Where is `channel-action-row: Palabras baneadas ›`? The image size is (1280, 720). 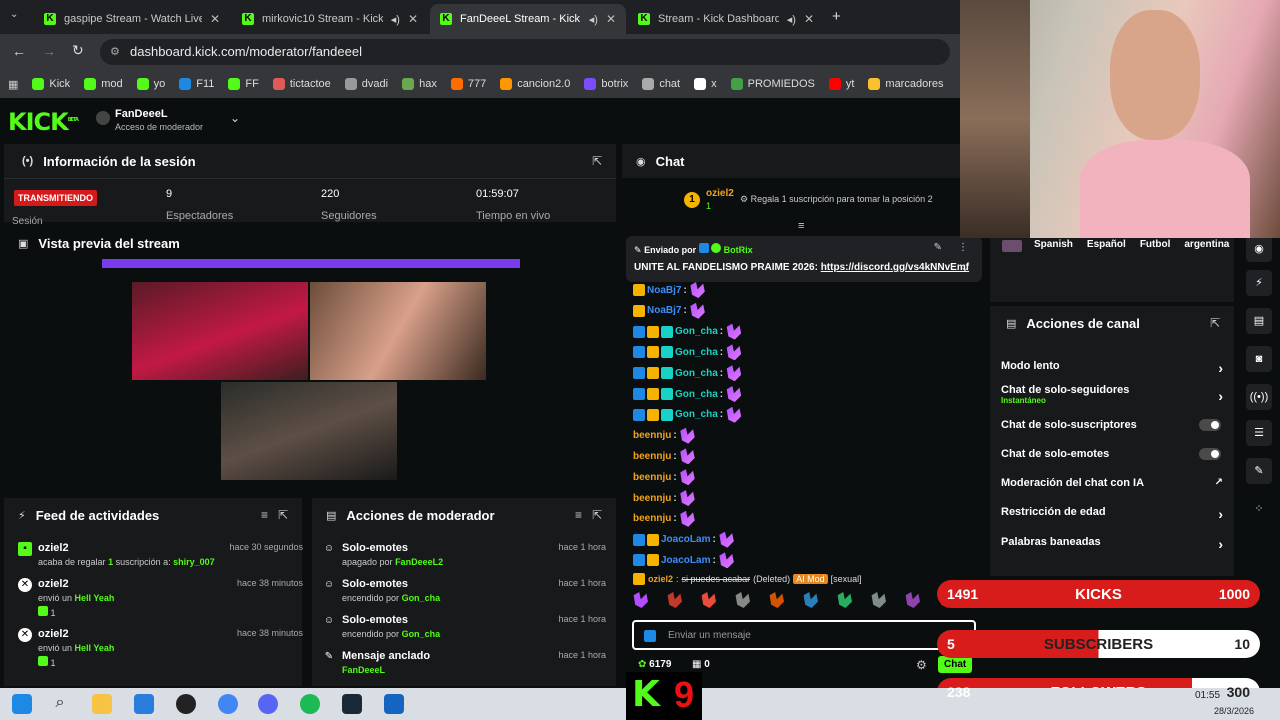 channel-action-row: Palabras baneadas › is located at coordinates (1112, 544).